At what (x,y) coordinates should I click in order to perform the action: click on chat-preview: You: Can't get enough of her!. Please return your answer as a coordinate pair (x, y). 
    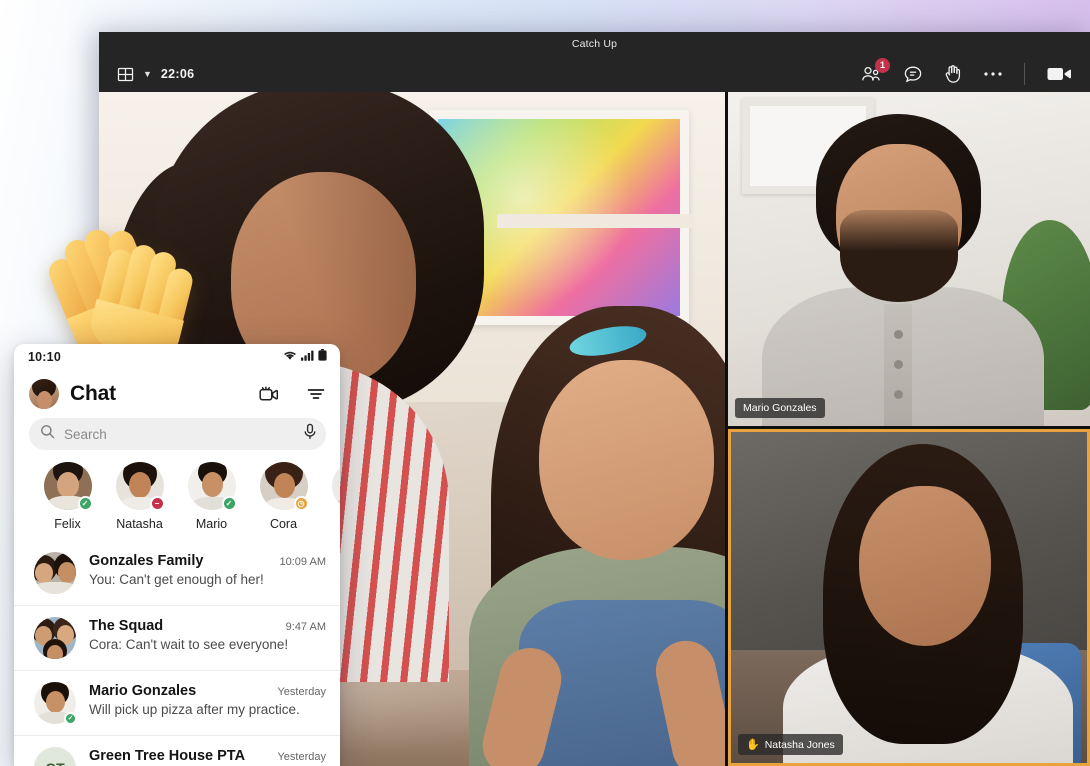
    Looking at the image, I should click on (176, 579).